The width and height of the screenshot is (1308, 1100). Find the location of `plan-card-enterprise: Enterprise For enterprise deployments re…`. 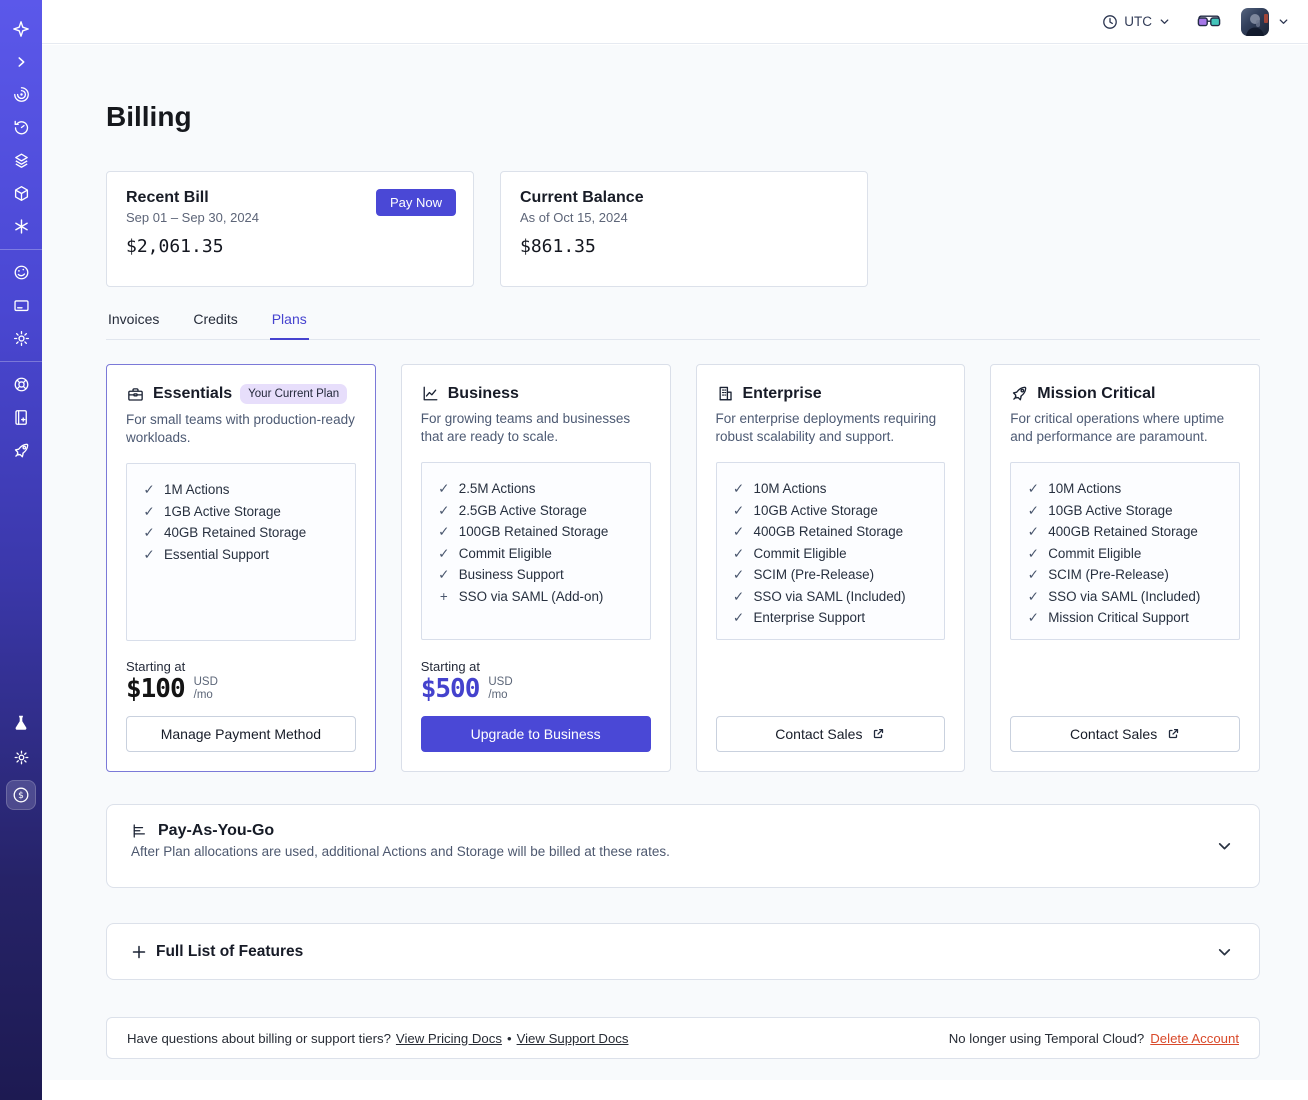

plan-card-enterprise: Enterprise For enterprise deployments re… is located at coordinates (830, 568).